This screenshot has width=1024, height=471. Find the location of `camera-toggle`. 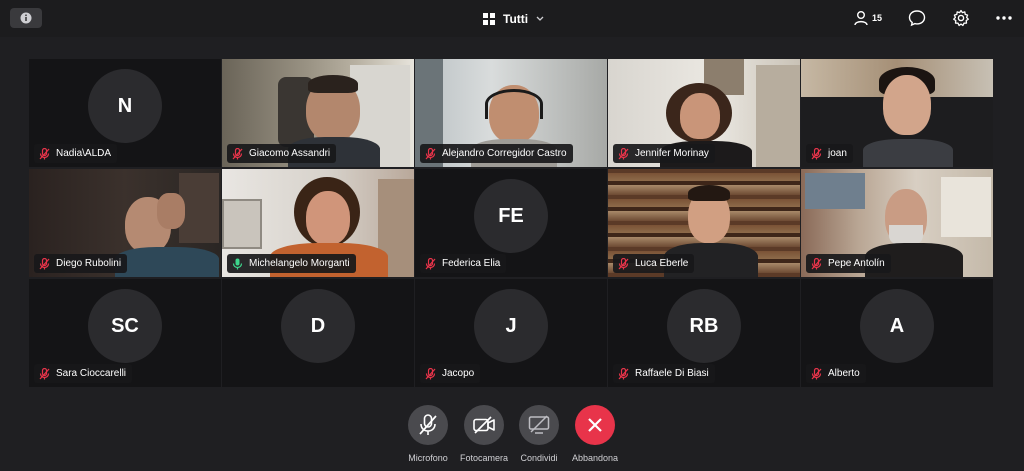

camera-toggle is located at coordinates (484, 425).